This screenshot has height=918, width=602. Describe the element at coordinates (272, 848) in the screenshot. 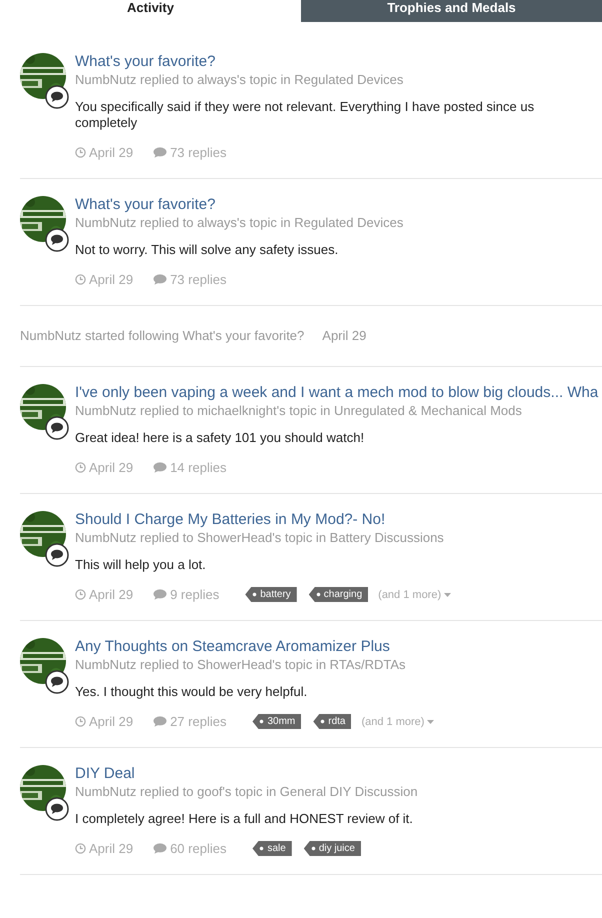

I see `tag-label: sale` at that location.